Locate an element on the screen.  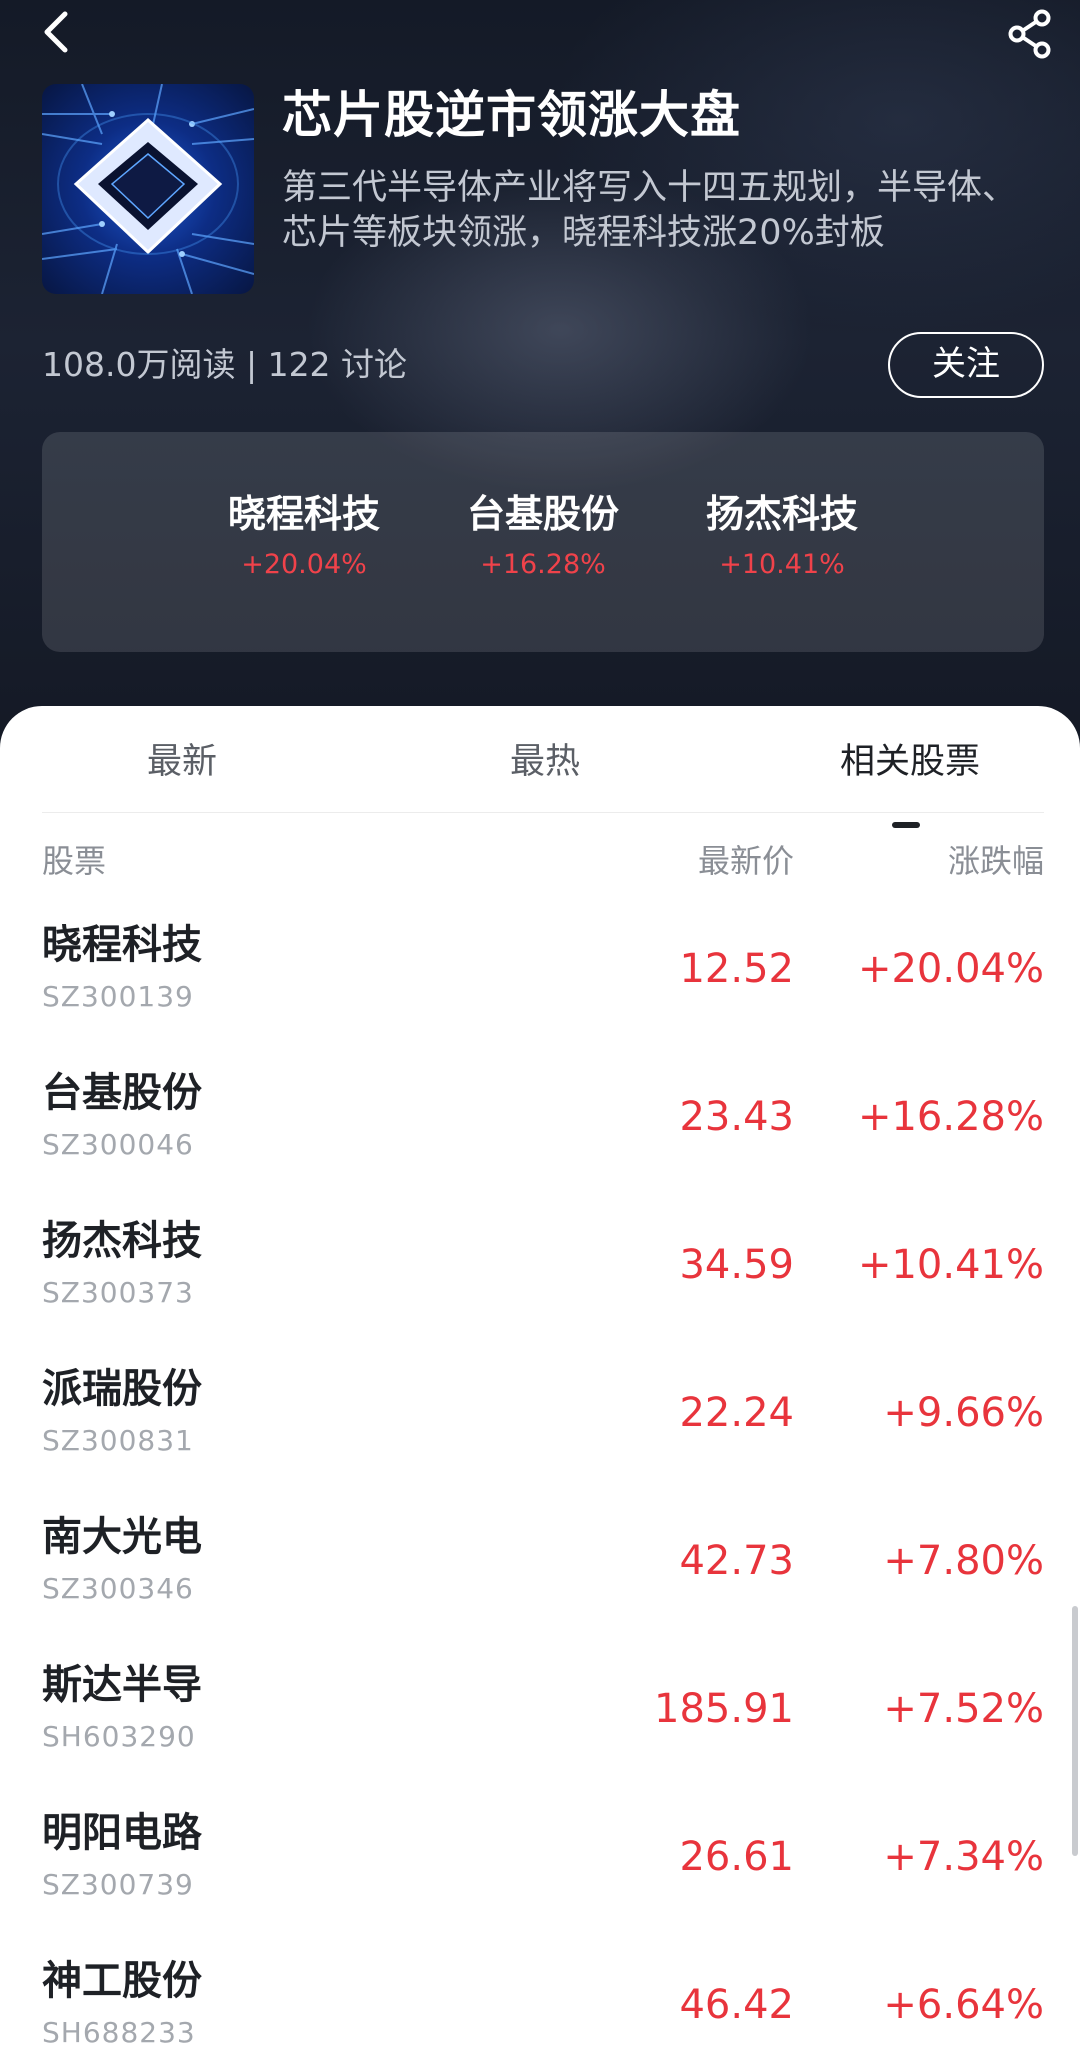
stock-row: 派瑞股份 SZ300831 22.24 +9.66% is located at coordinates (540, 1418).